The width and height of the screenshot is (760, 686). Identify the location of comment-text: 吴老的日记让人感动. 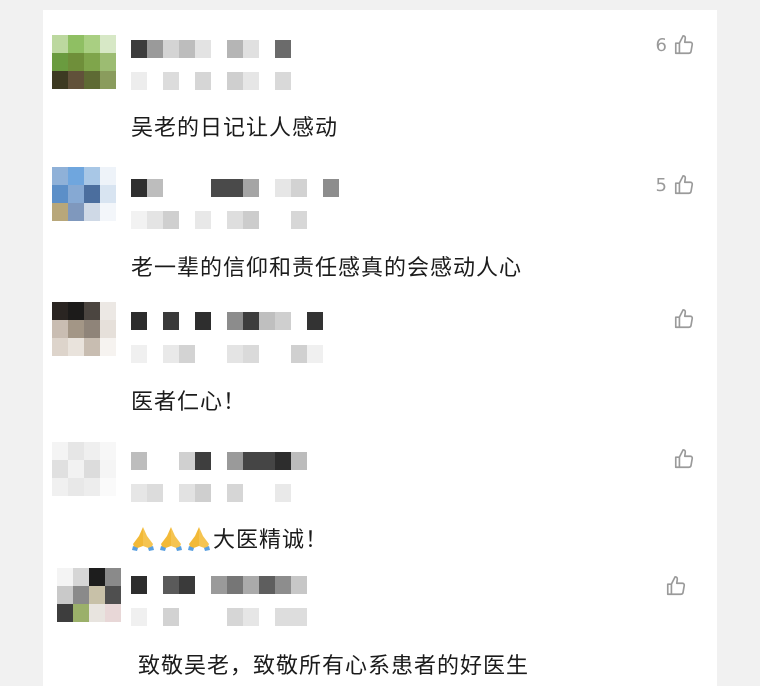
(235, 128).